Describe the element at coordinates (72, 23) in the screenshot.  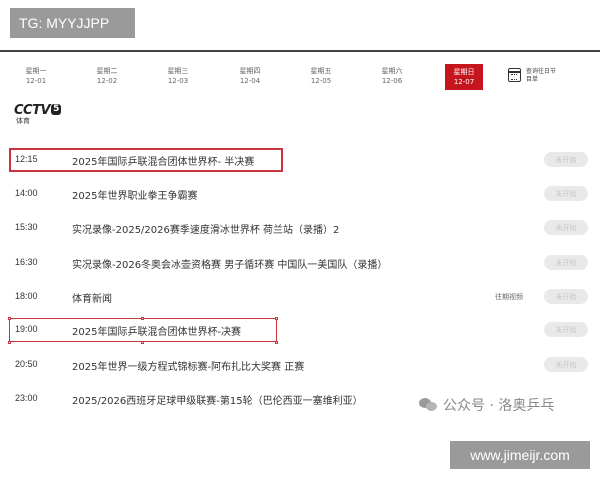
I see `tg-watermark: TG: MYYJJPP` at that location.